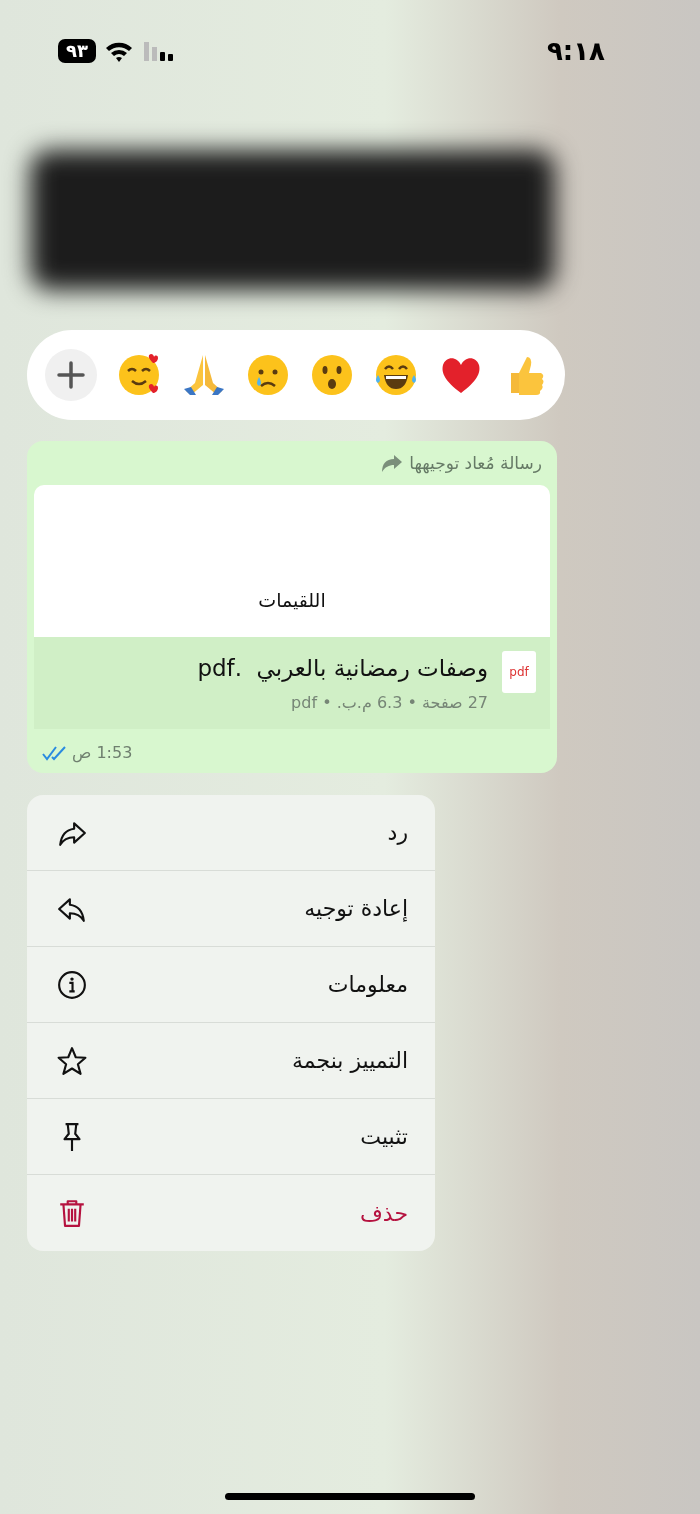  Describe the element at coordinates (342, 668) in the screenshot. I see `file-name: وصفات رمضانية بالعربي .pdf` at that location.